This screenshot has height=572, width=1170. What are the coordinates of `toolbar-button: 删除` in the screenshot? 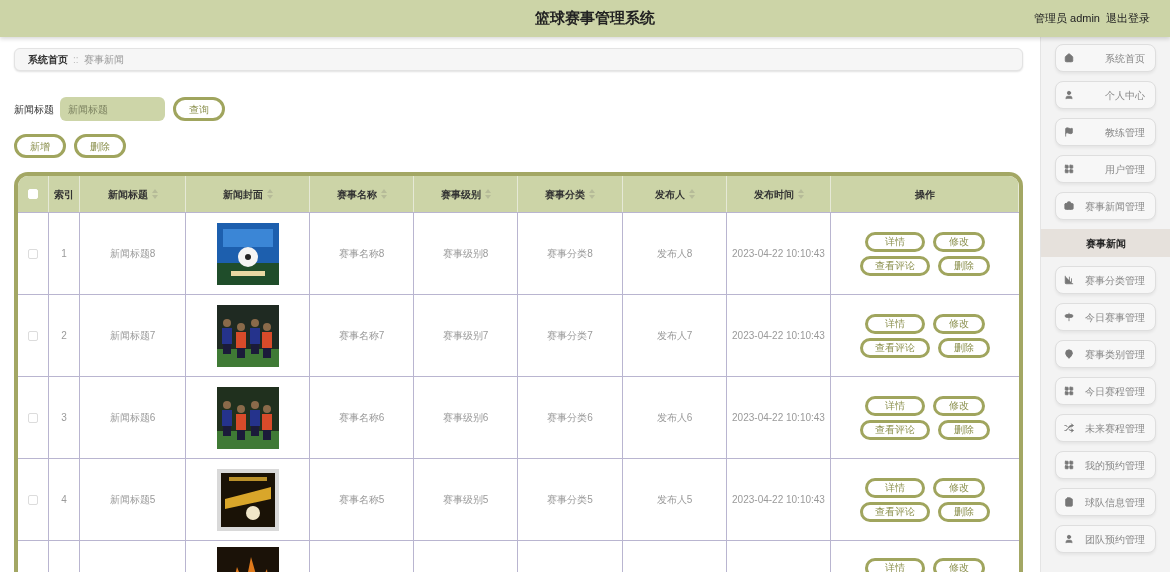 It's located at (100, 146).